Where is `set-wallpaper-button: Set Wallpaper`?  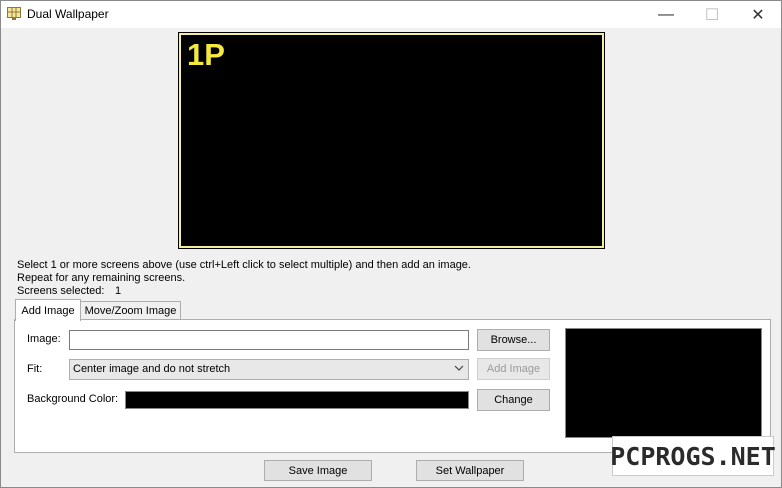 set-wallpaper-button: Set Wallpaper is located at coordinates (470, 470).